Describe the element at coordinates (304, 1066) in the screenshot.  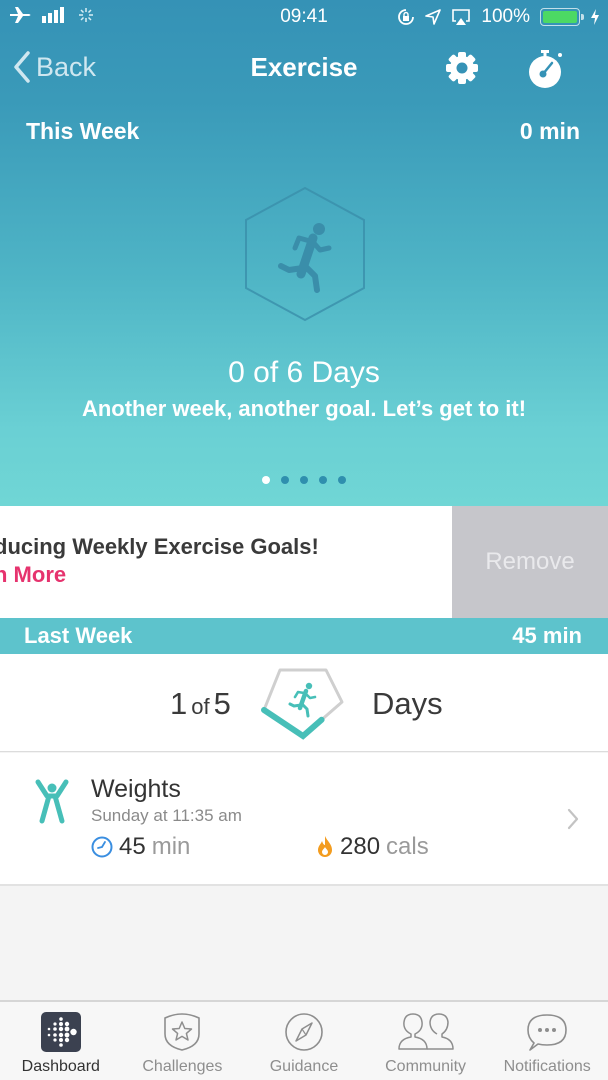
I see `tab-label: Guidance` at that location.